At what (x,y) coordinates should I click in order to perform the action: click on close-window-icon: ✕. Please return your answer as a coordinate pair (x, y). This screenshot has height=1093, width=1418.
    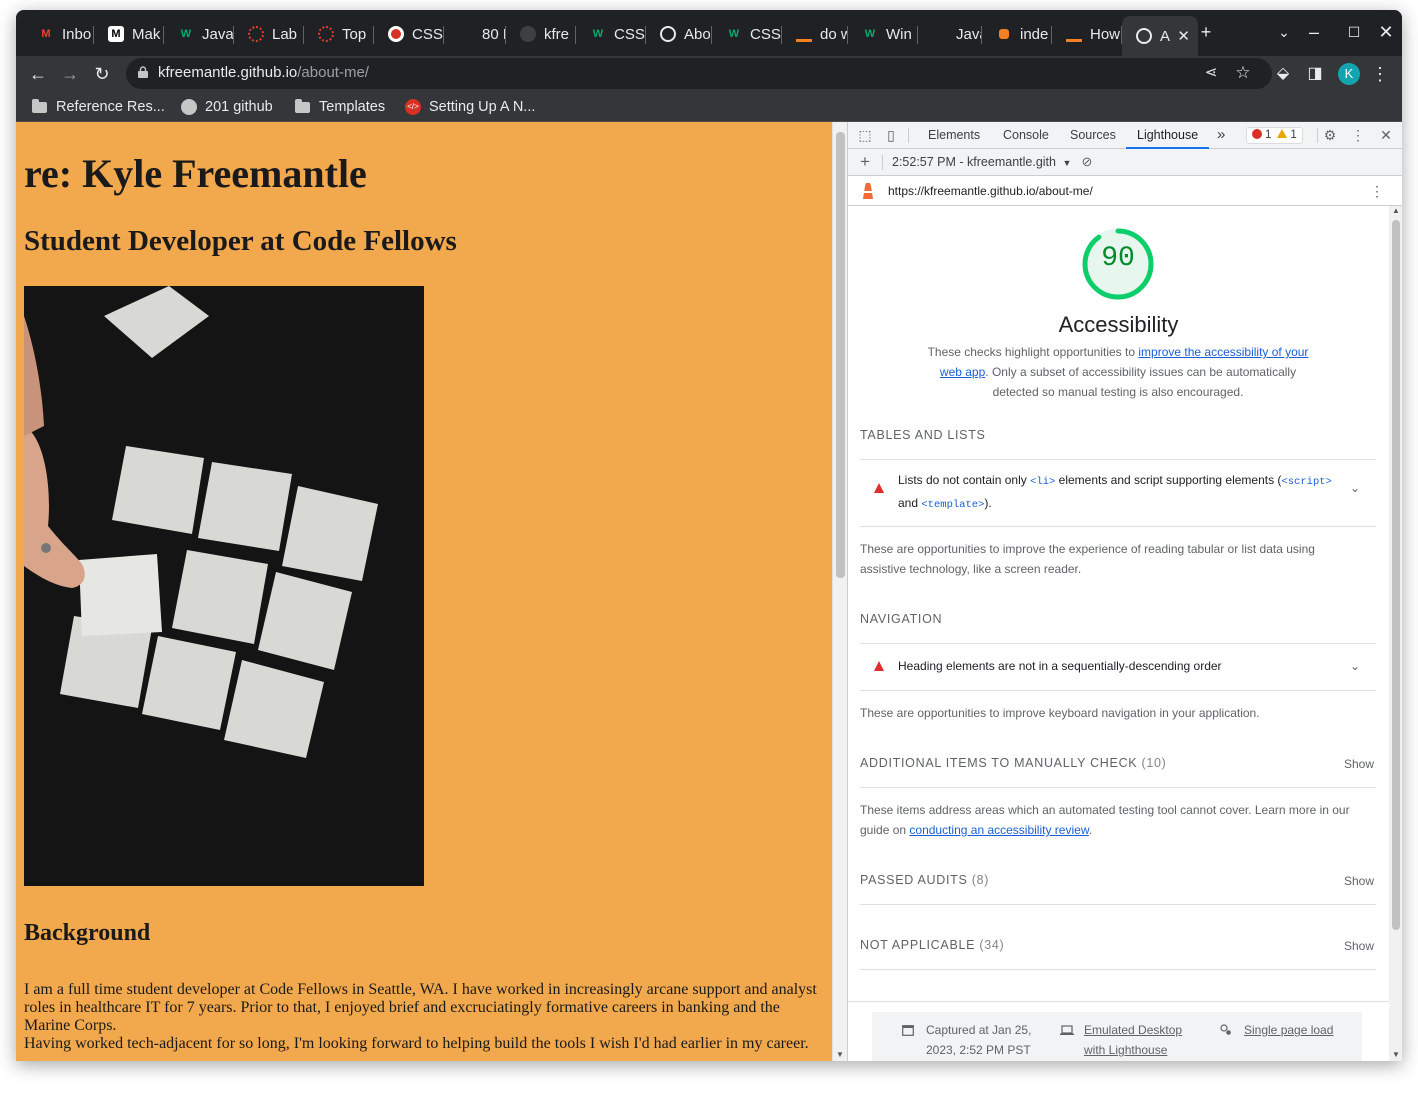
    Looking at the image, I should click on (1386, 32).